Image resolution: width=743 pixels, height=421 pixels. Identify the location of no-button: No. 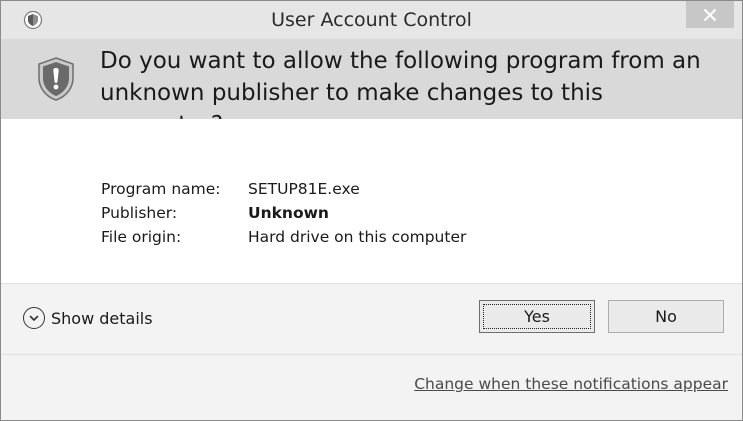
(666, 316).